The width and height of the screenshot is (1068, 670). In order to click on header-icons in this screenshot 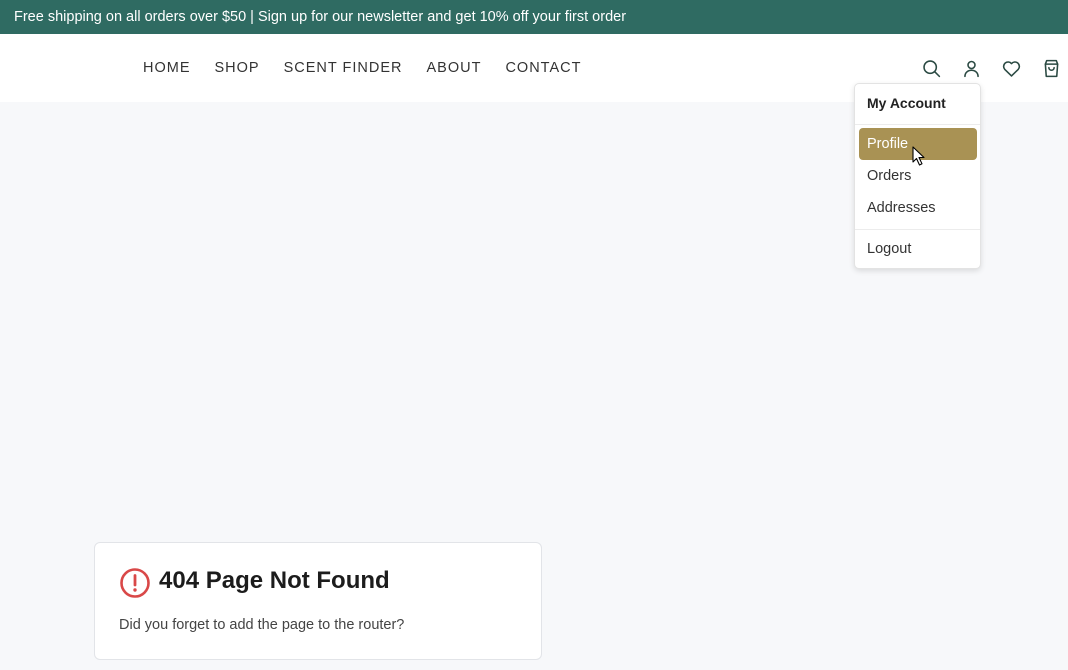, I will do `click(991, 68)`.